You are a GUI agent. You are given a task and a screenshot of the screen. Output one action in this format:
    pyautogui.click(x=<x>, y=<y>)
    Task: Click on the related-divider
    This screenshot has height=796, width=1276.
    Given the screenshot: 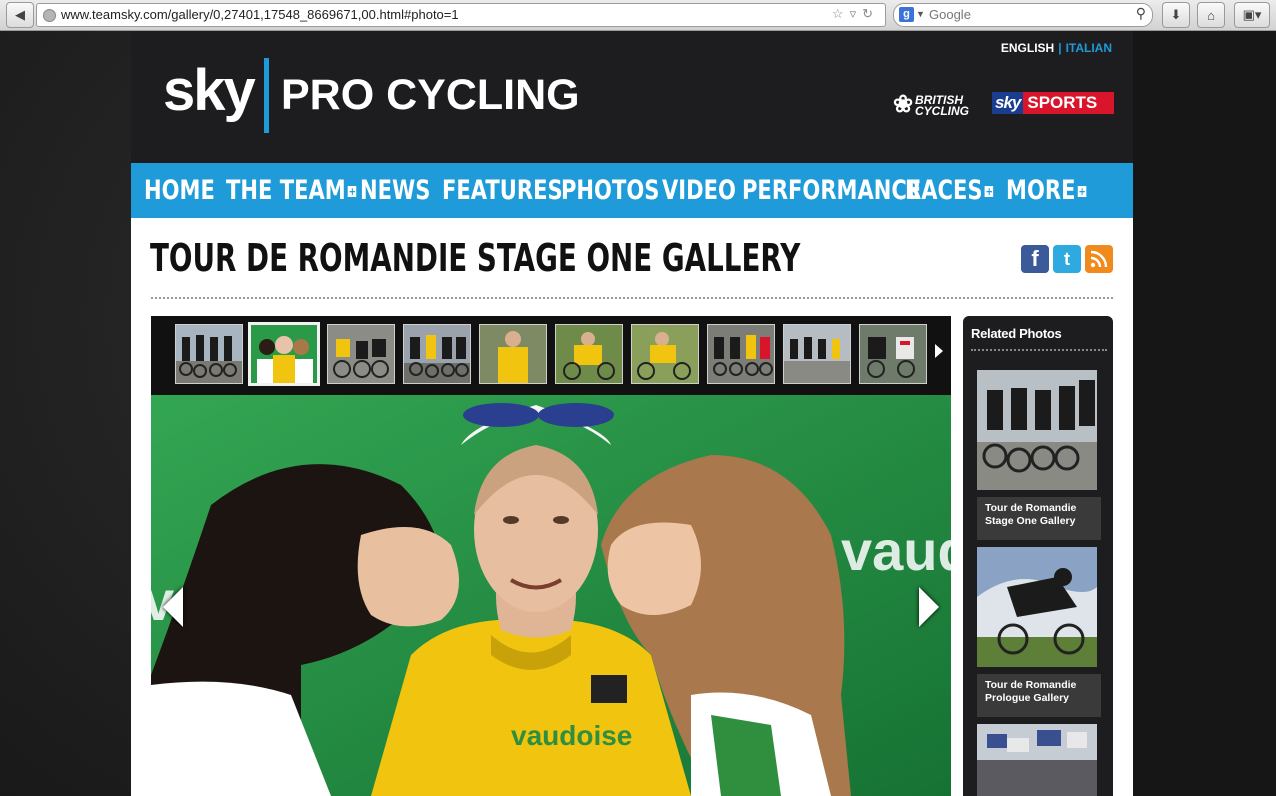 What is the action you would take?
    pyautogui.click(x=1039, y=350)
    